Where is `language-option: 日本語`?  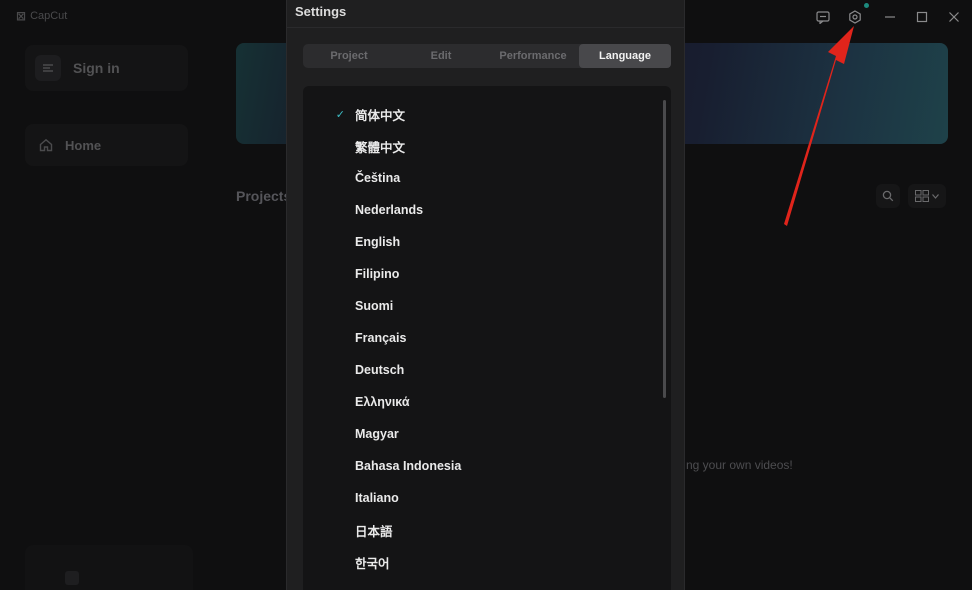
language-option: 日本語 is located at coordinates (478, 530).